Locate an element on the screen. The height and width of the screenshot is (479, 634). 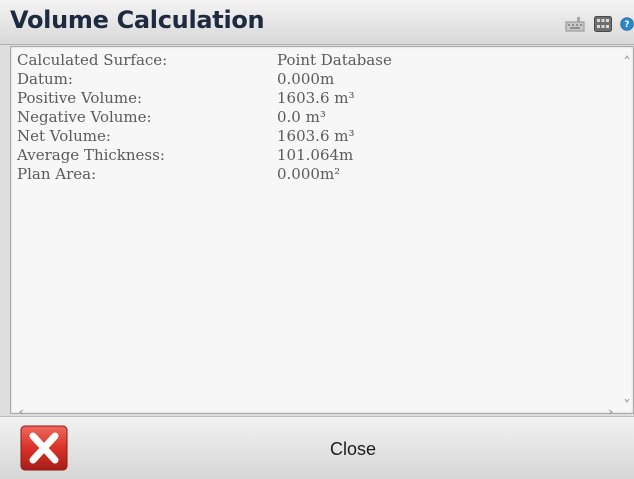
close-icon is located at coordinates (44, 448).